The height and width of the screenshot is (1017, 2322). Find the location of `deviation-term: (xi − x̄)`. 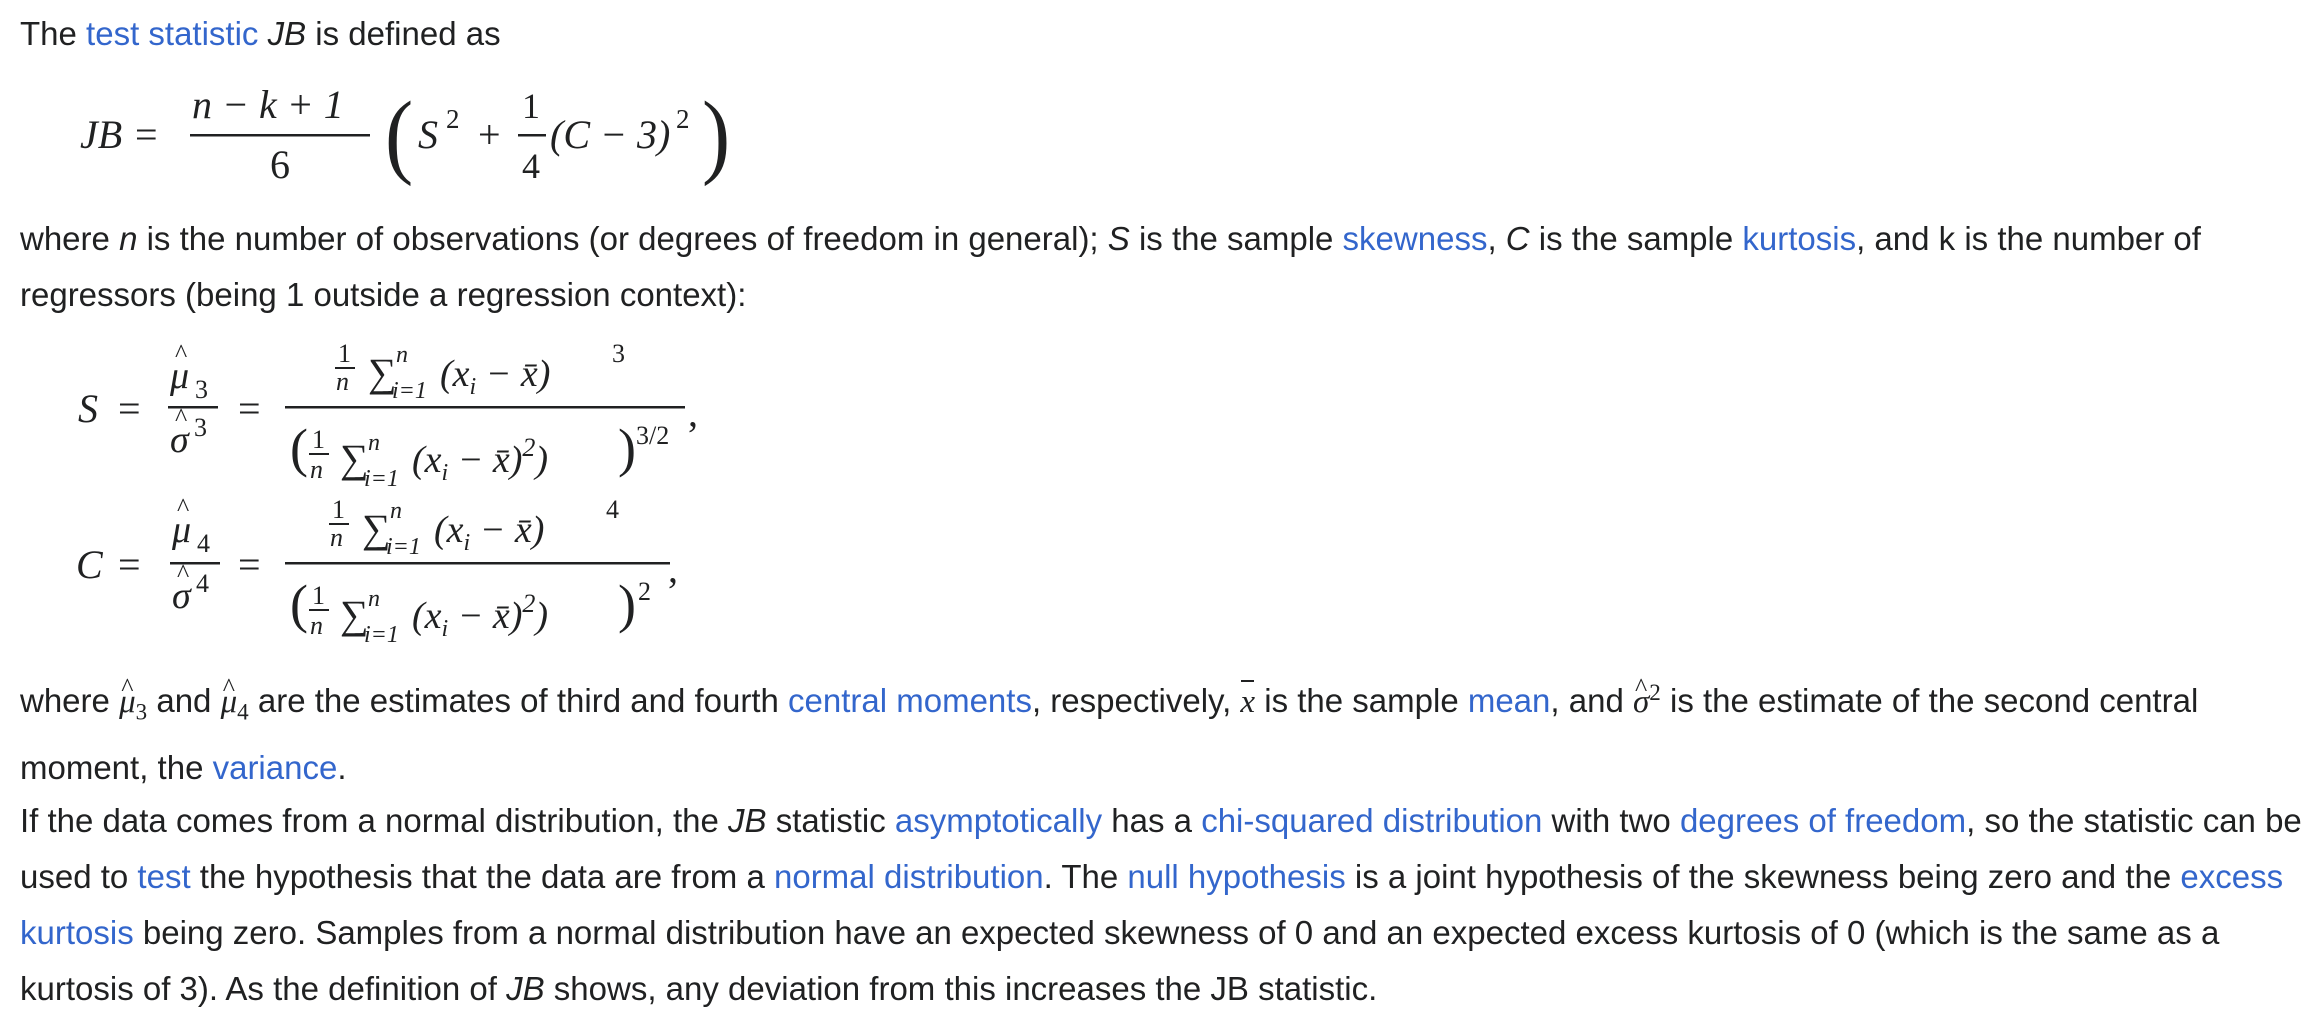

deviation-term: (xi − x̄) is located at coordinates (489, 532).